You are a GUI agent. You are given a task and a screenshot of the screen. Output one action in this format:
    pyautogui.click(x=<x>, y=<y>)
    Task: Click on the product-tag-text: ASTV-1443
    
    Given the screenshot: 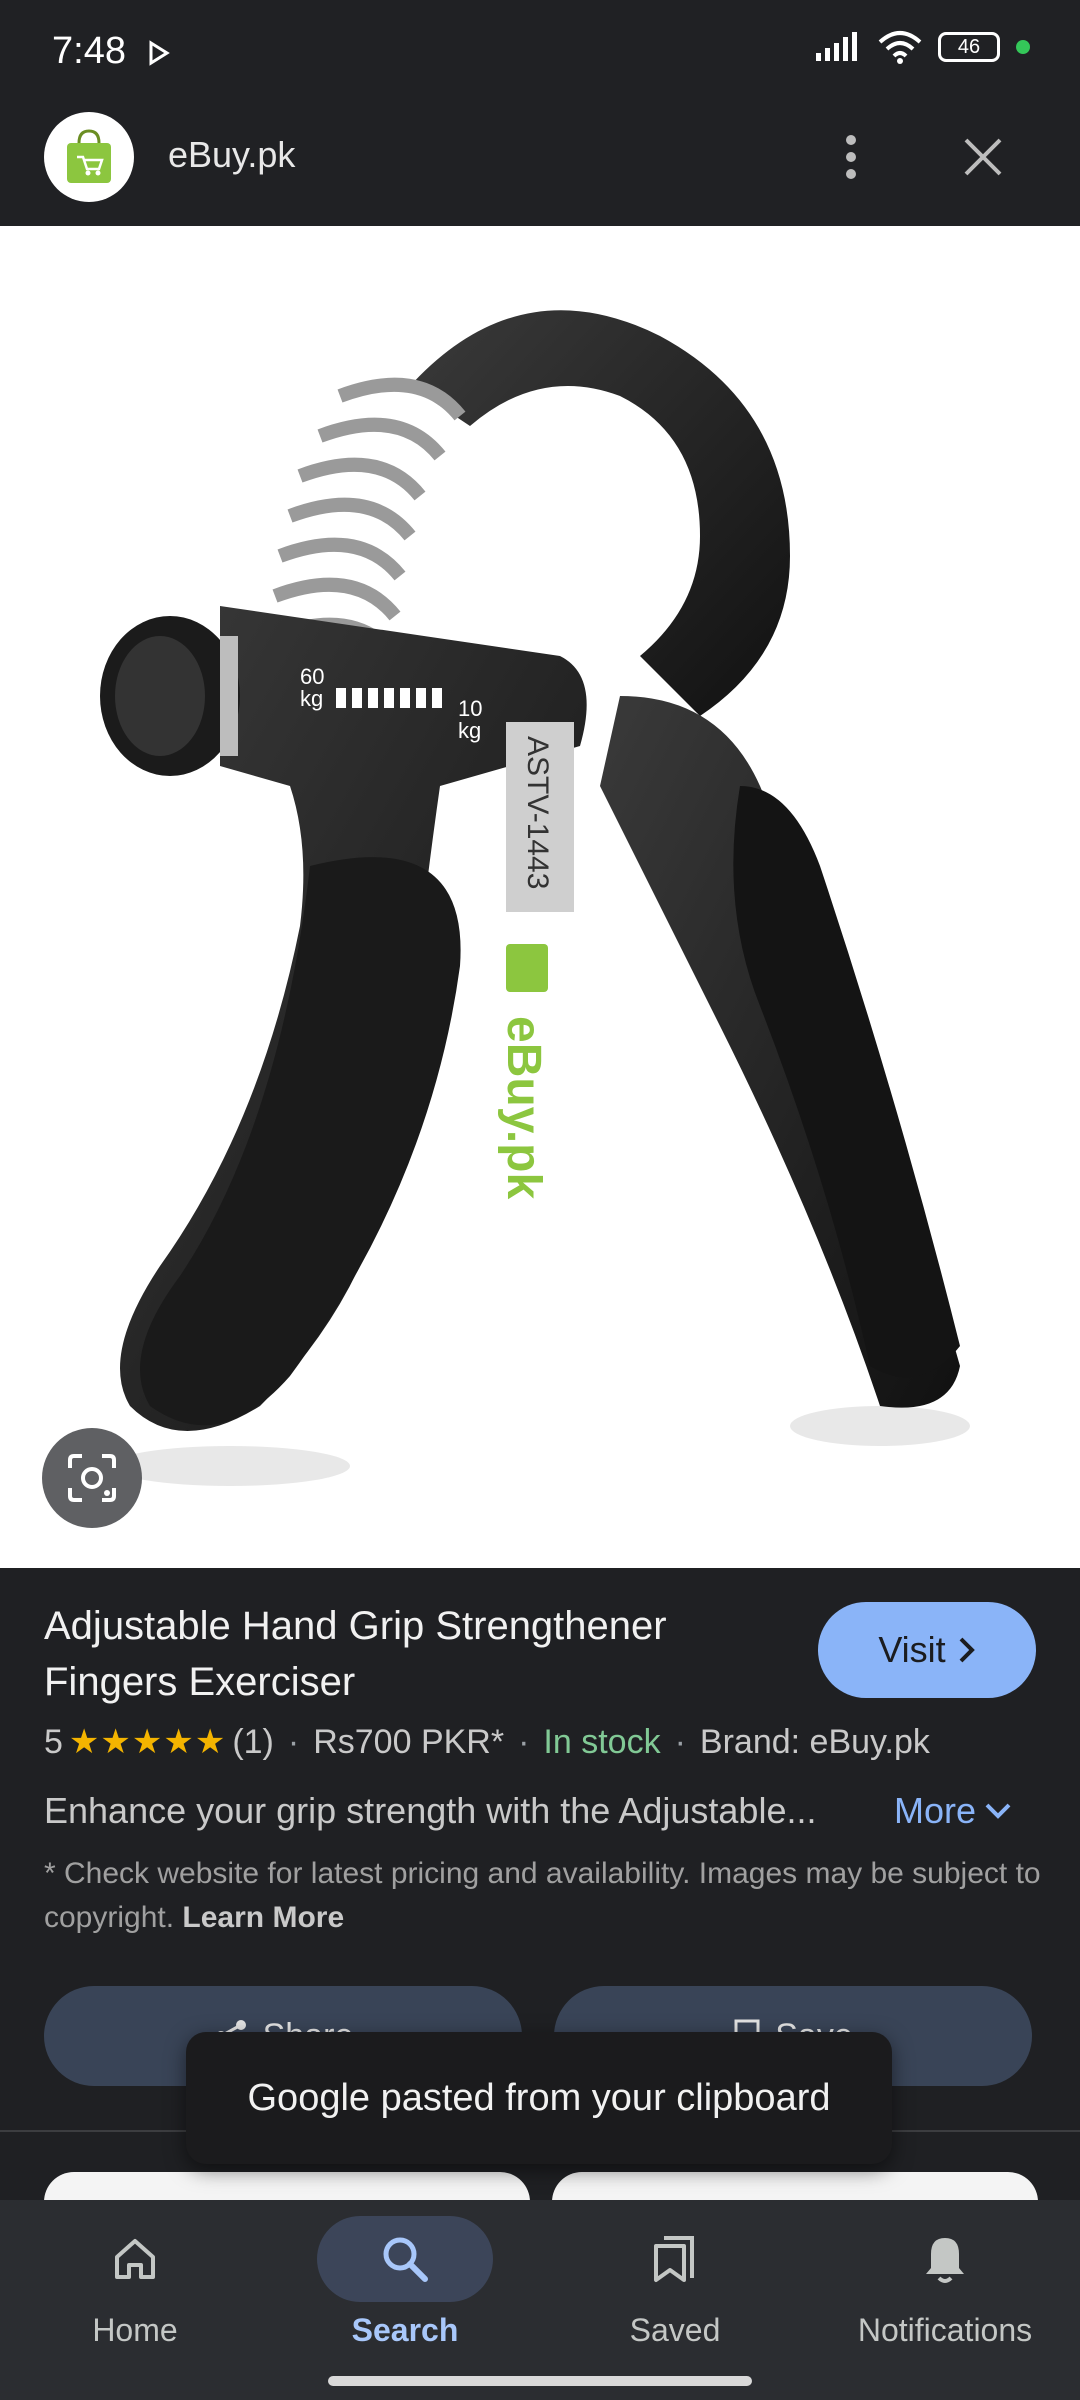 What is the action you would take?
    pyautogui.click(x=537, y=812)
    